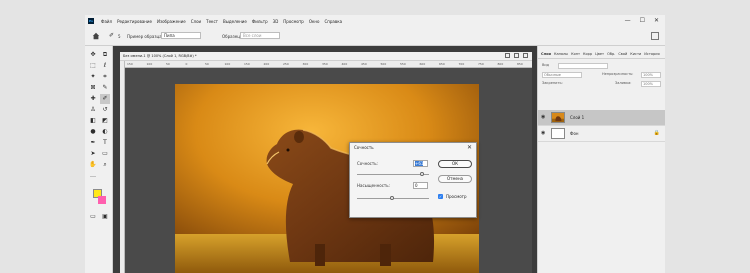 This screenshot has height=273, width=750. What do you see at coordinates (276, 21) in the screenshot?
I see `menu-item: 3D` at bounding box center [276, 21].